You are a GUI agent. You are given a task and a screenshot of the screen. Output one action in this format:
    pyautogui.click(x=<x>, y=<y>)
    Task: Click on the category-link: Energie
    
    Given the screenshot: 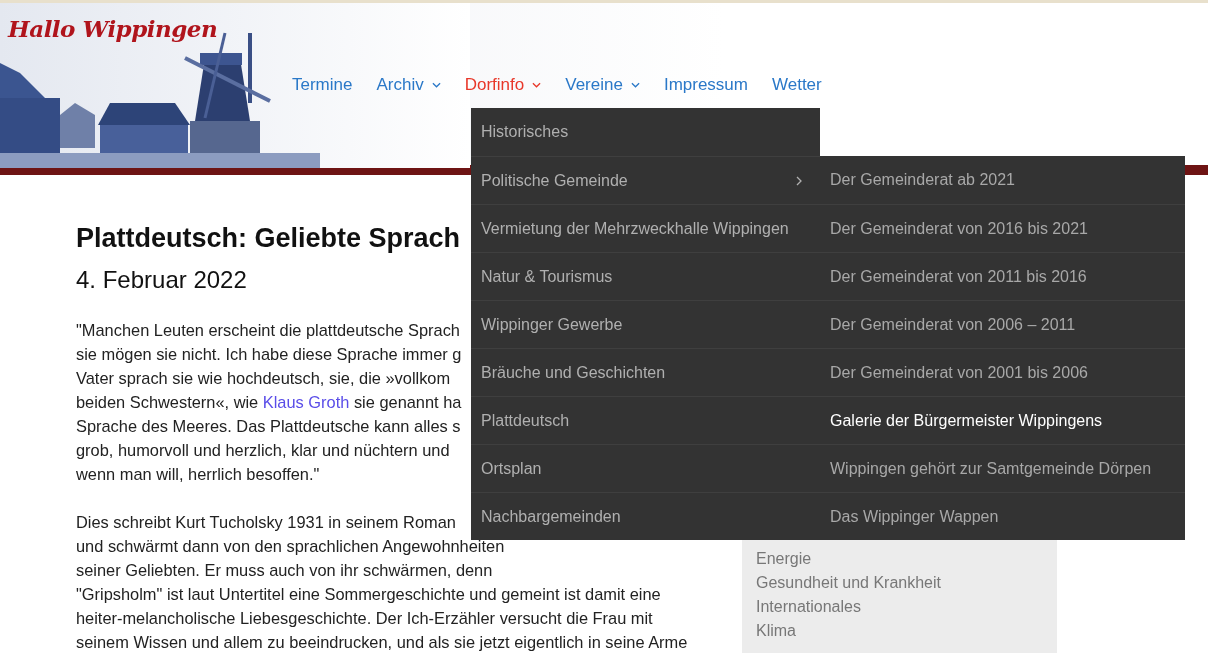 What is the action you would take?
    pyautogui.click(x=784, y=559)
    